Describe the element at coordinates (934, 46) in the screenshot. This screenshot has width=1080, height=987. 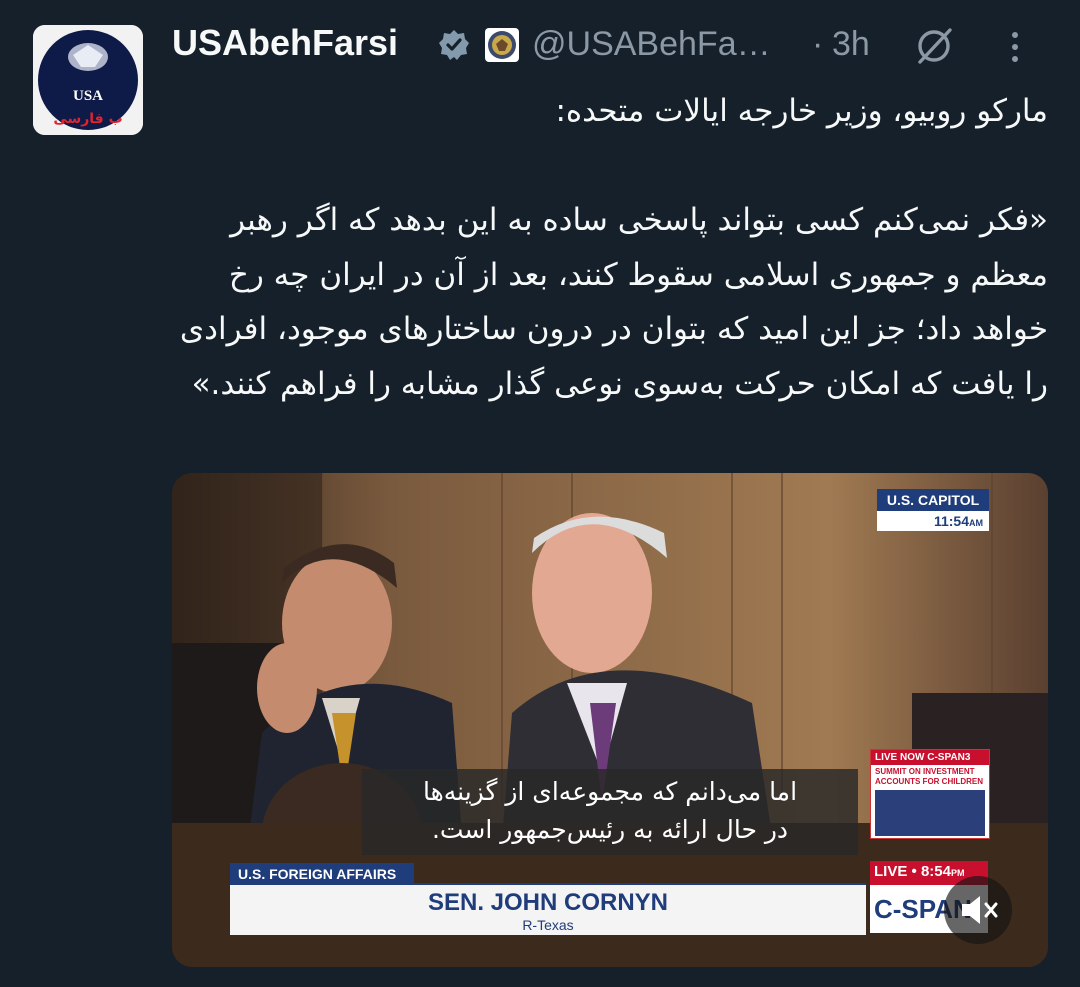
I see `grok-icon` at that location.